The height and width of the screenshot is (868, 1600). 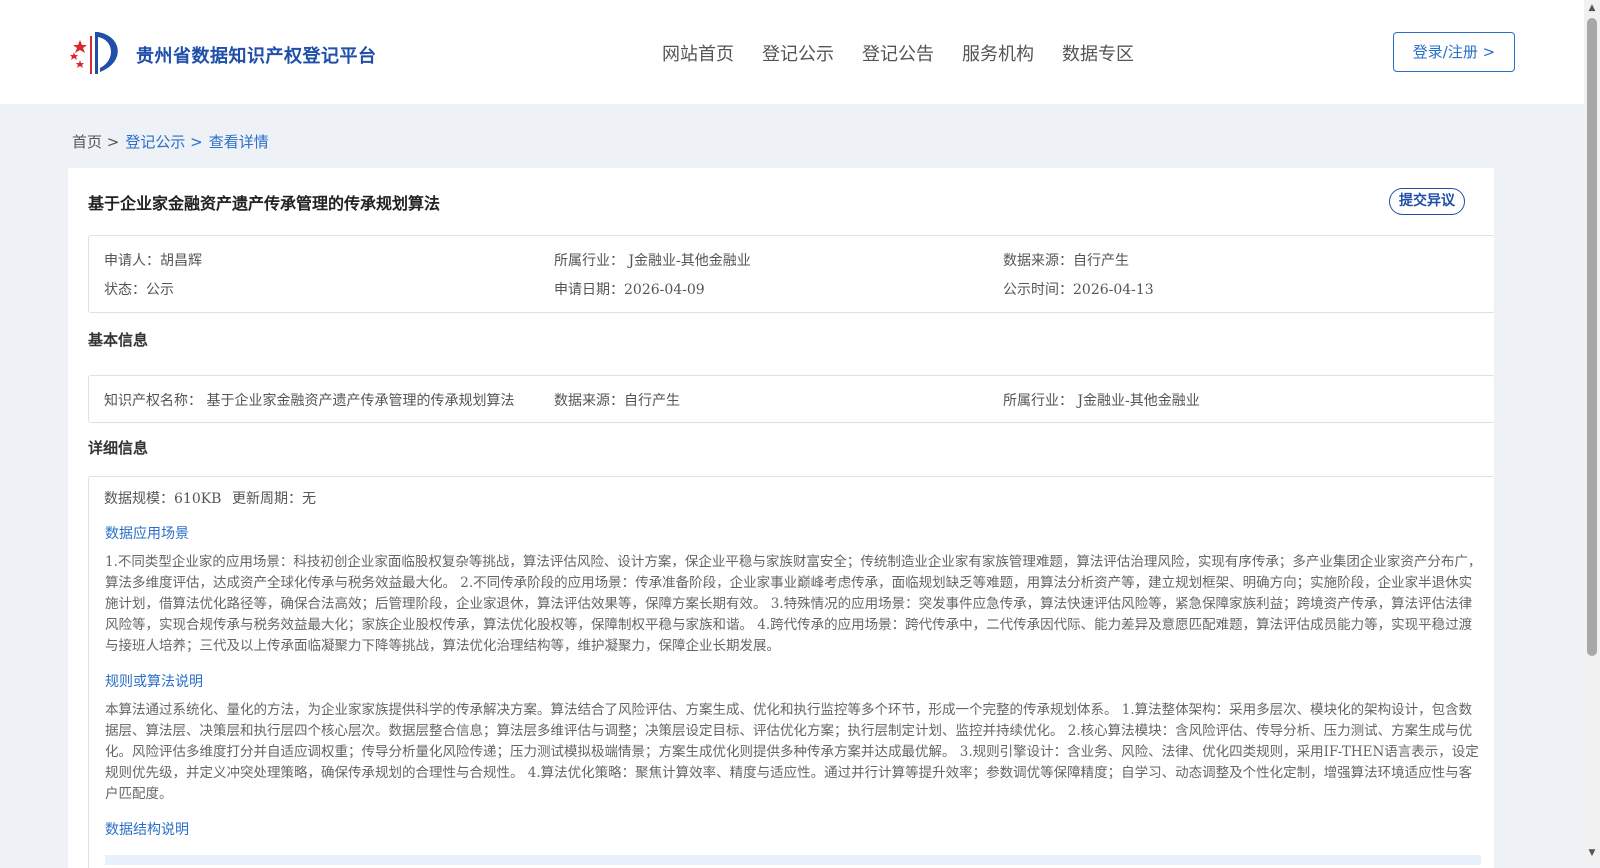 What do you see at coordinates (793, 860) in the screenshot?
I see `data-structure-panel` at bounding box center [793, 860].